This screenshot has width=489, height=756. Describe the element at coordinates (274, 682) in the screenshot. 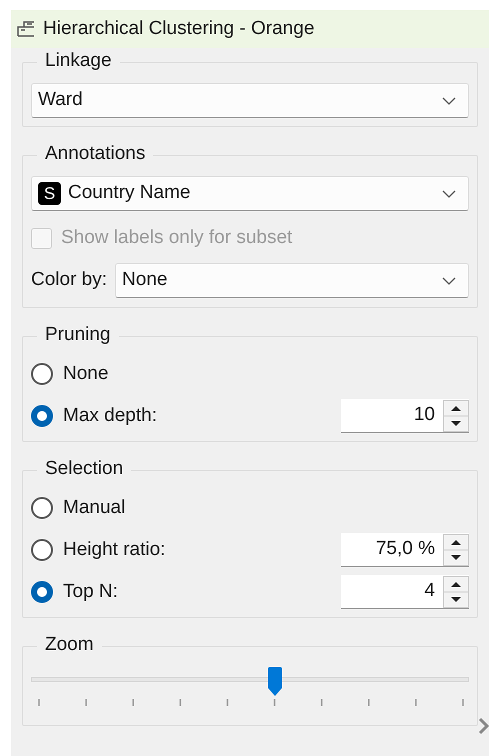

I see `slider-thumb` at that location.